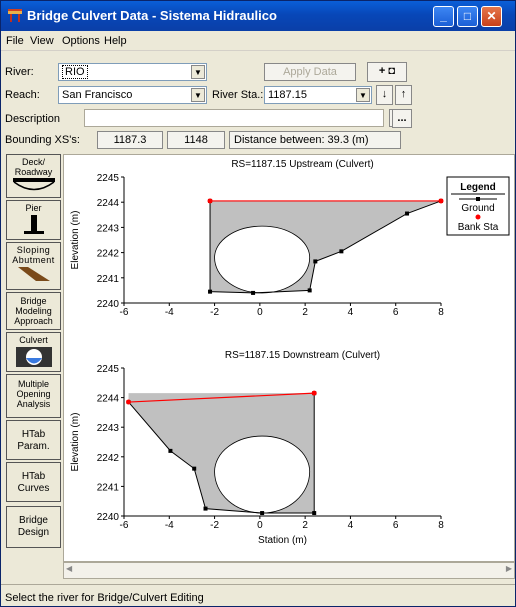 Image resolution: width=516 pixels, height=607 pixels. Describe the element at coordinates (403, 95) in the screenshot. I see `prev-up-arrow-icon: ↑` at that location.